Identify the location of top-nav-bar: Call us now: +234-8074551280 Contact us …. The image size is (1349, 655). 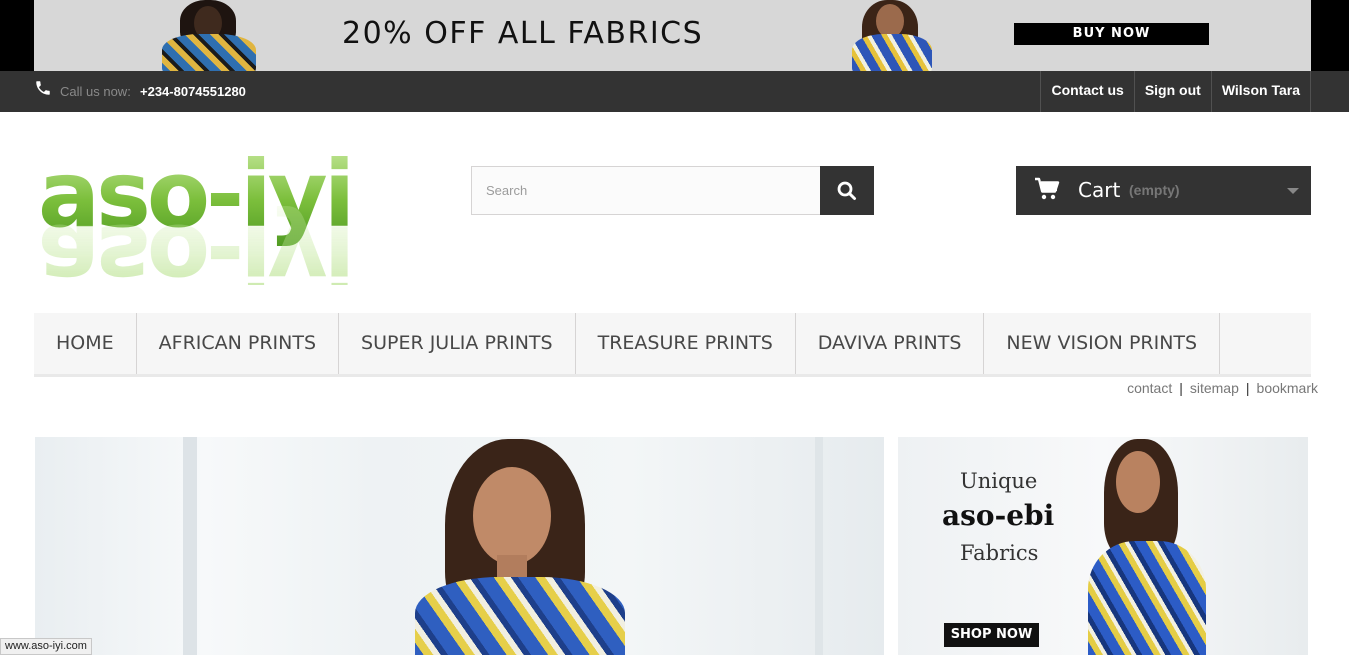
(674, 91).